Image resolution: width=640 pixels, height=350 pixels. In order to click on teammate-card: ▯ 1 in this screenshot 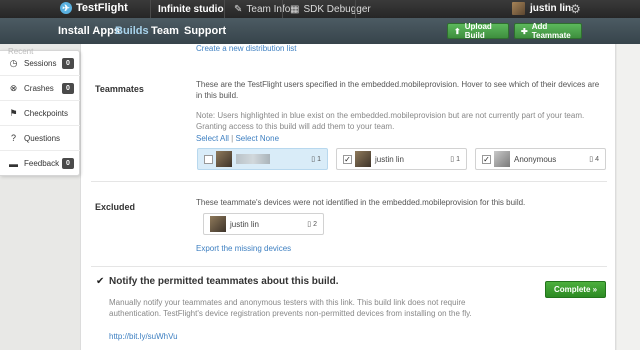, I will do `click(262, 159)`.